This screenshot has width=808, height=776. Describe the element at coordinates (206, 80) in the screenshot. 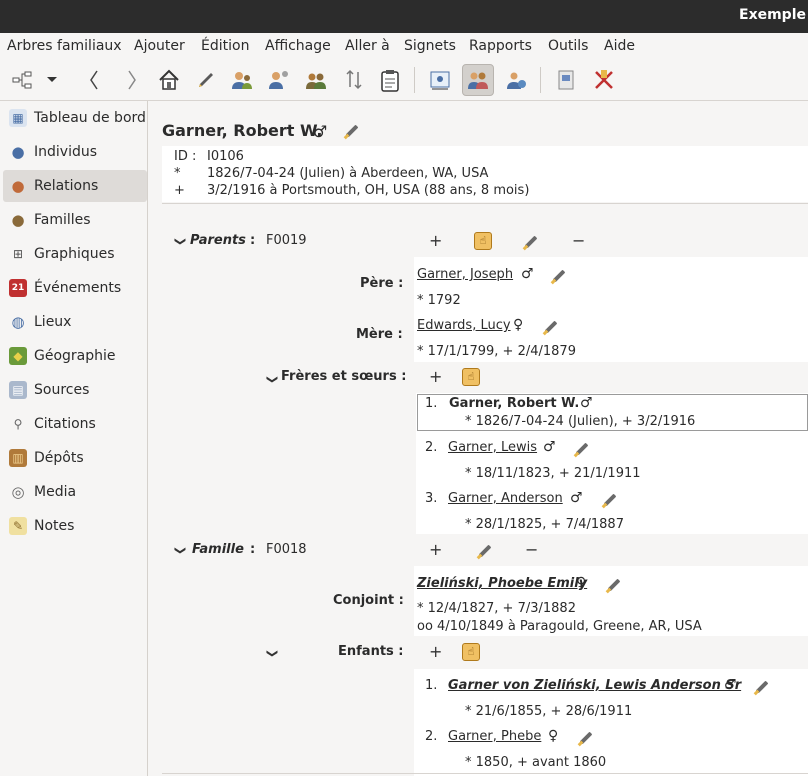

I see `edit-icon` at that location.